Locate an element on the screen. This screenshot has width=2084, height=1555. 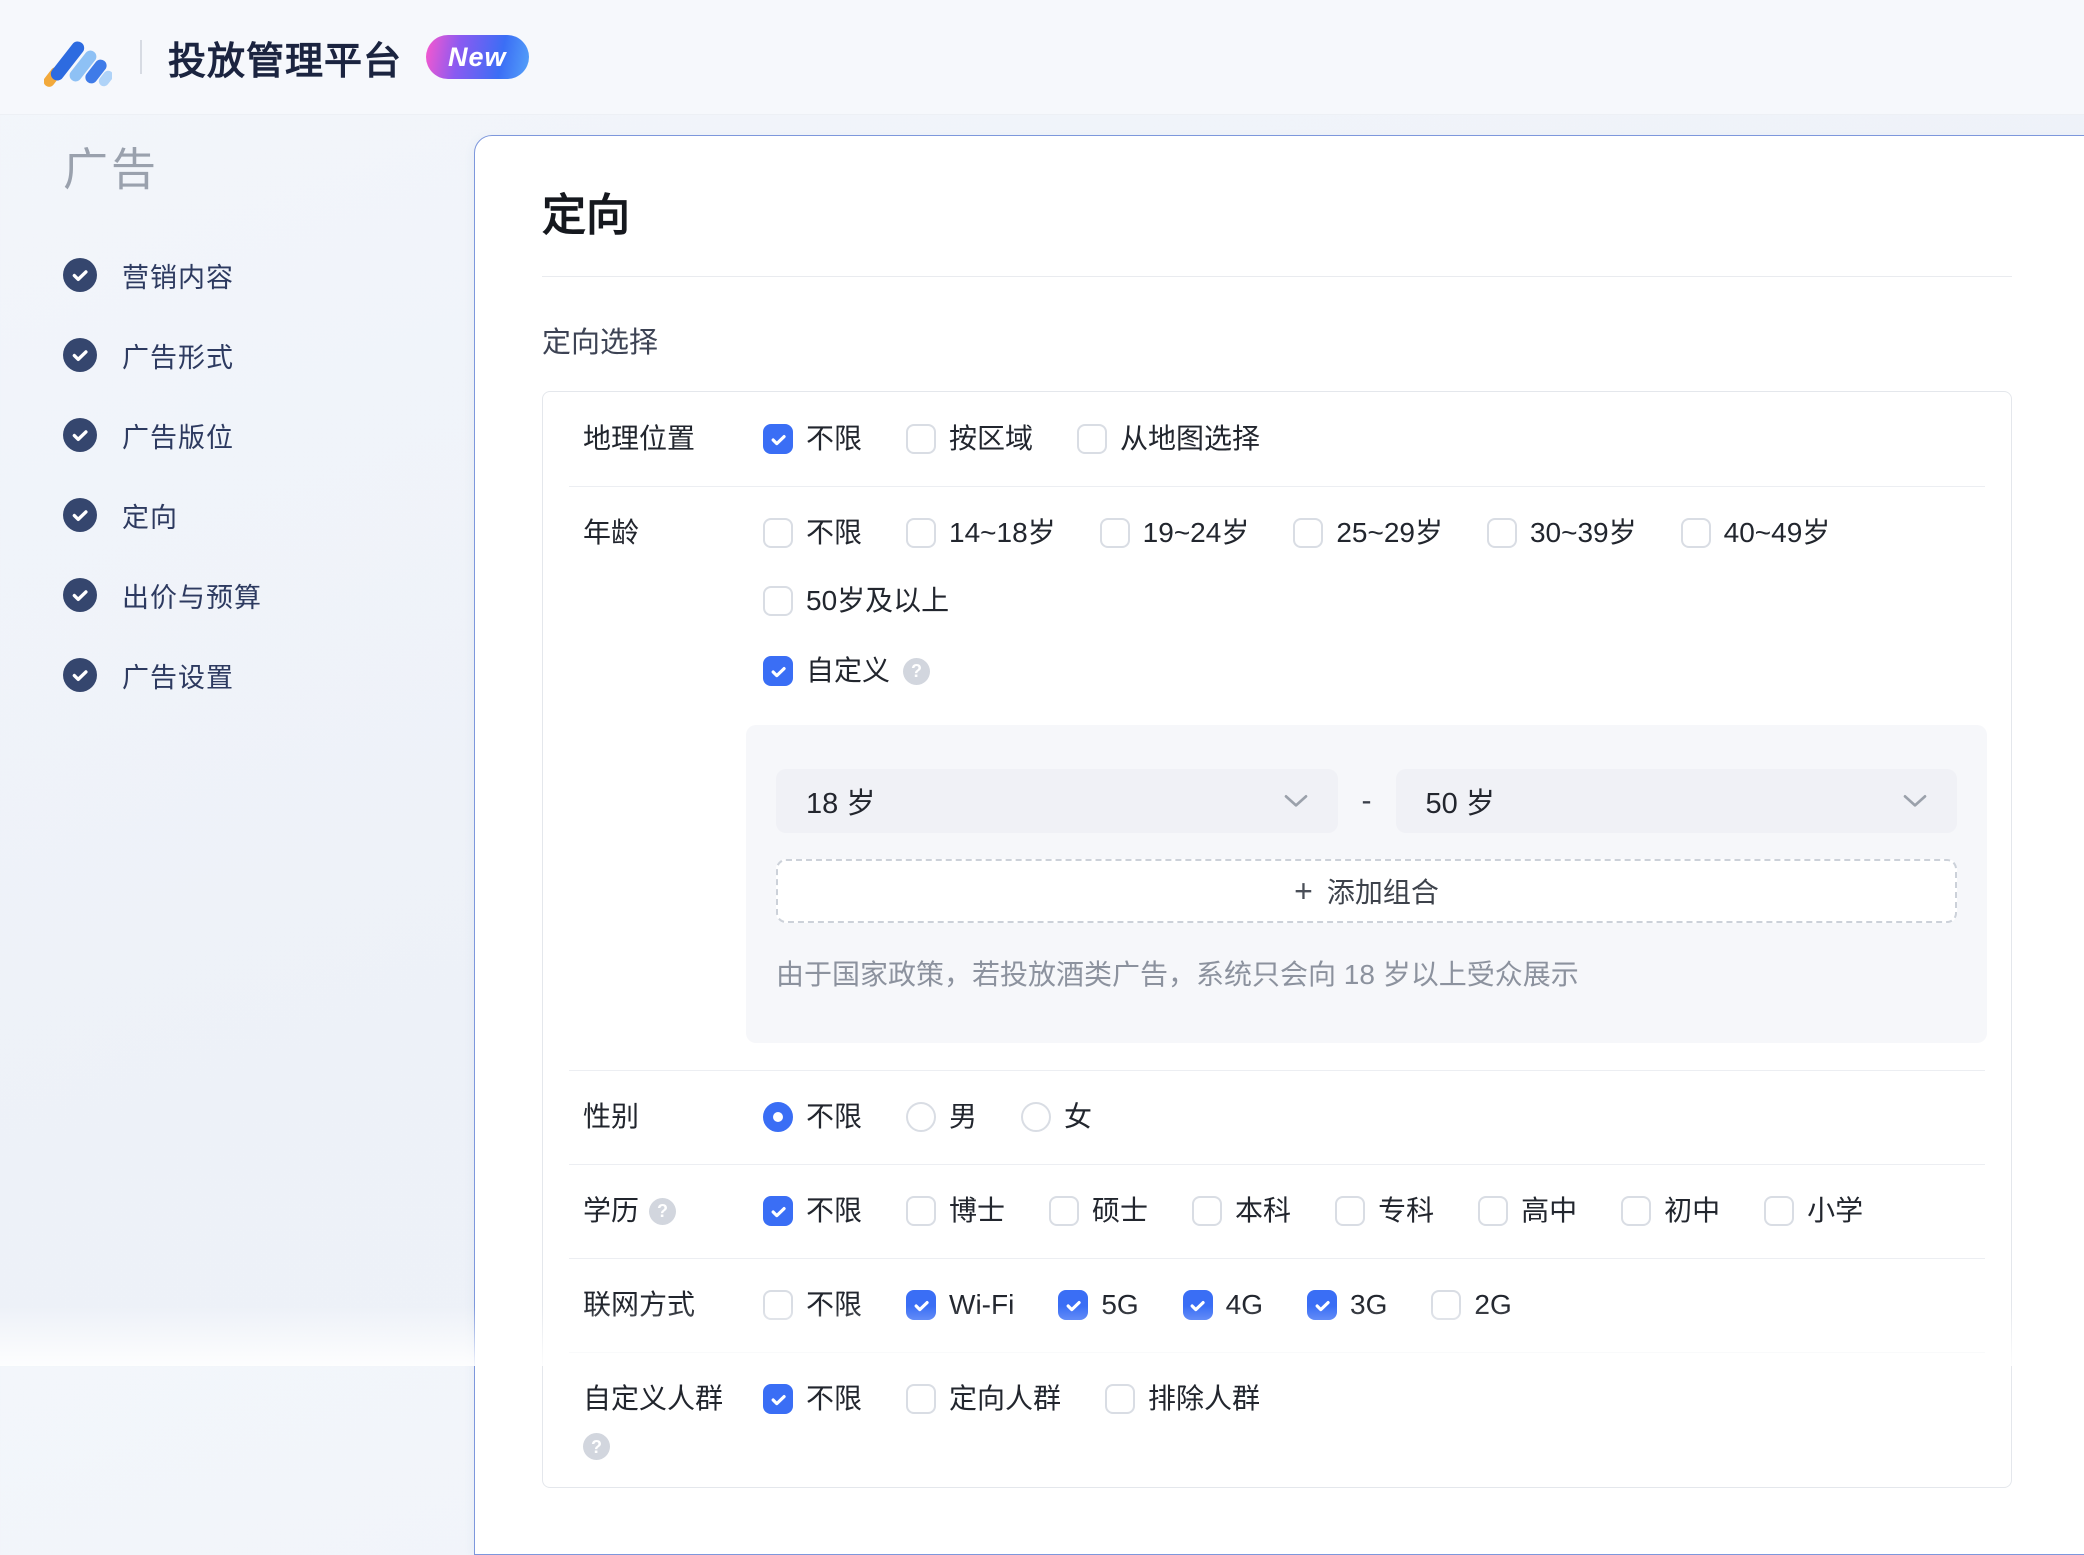
education-option-5: 高中 is located at coordinates (1527, 1211).